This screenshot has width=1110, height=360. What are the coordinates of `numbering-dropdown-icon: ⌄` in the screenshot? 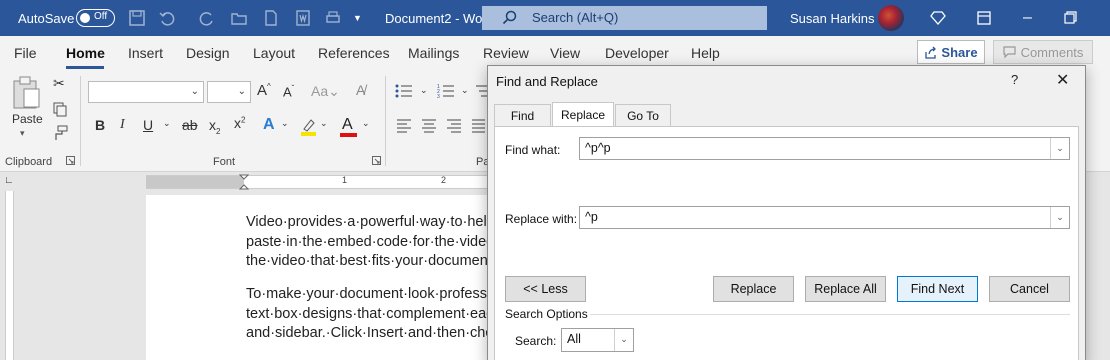 It's located at (465, 90).